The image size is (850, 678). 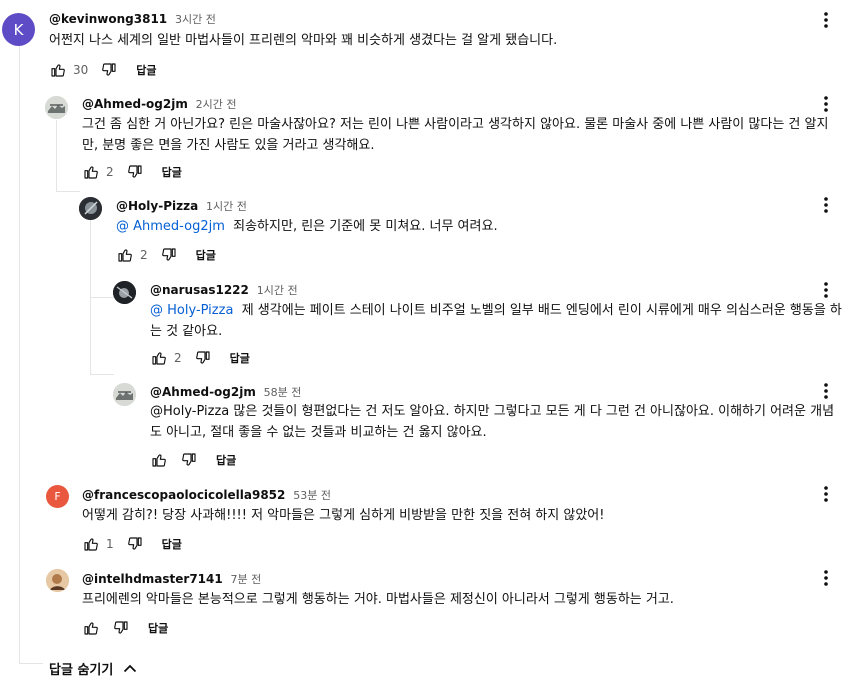 I want to click on comment-header: @Ahmed-og2jm 2시간 전, so click(x=159, y=104).